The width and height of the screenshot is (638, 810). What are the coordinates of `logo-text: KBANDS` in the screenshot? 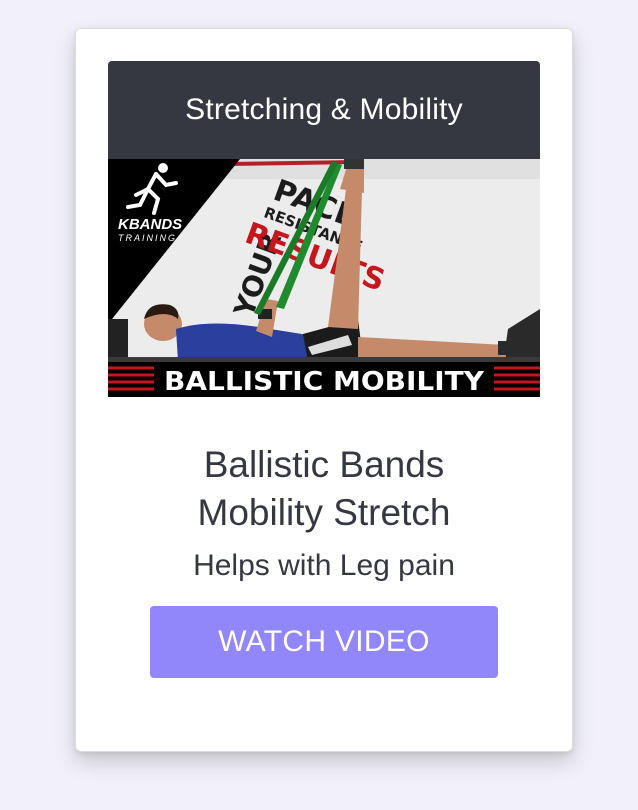 It's located at (150, 224).